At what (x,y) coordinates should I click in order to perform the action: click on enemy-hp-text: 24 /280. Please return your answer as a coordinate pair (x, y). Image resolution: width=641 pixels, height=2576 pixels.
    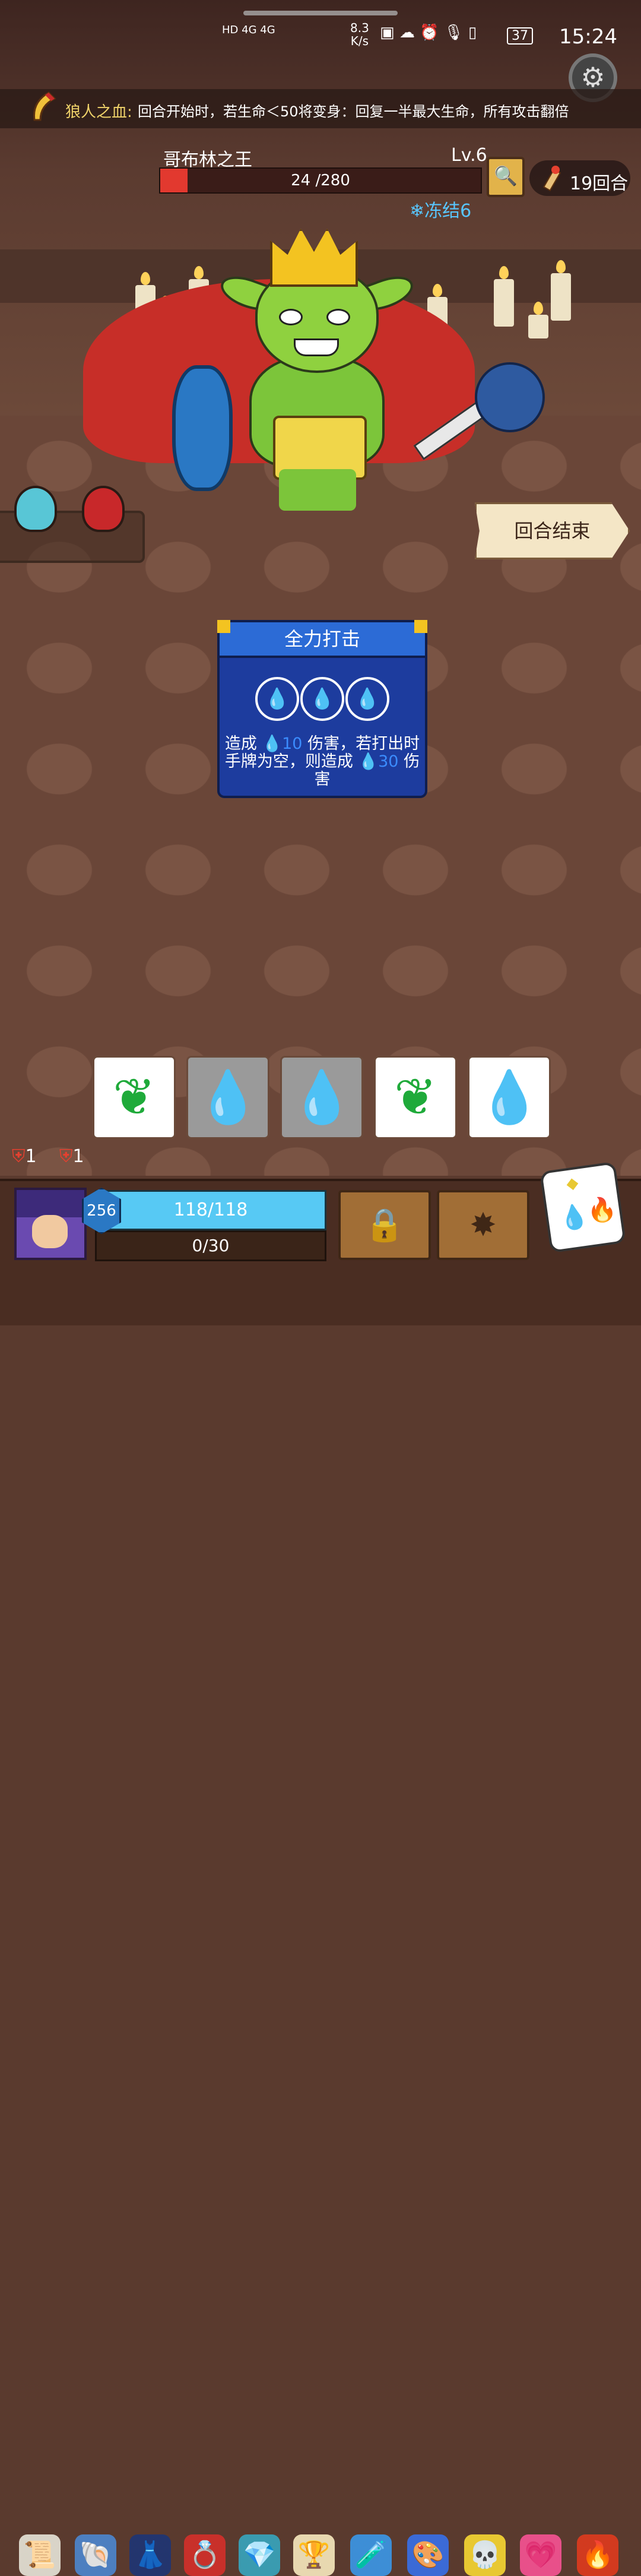
    Looking at the image, I should click on (320, 180).